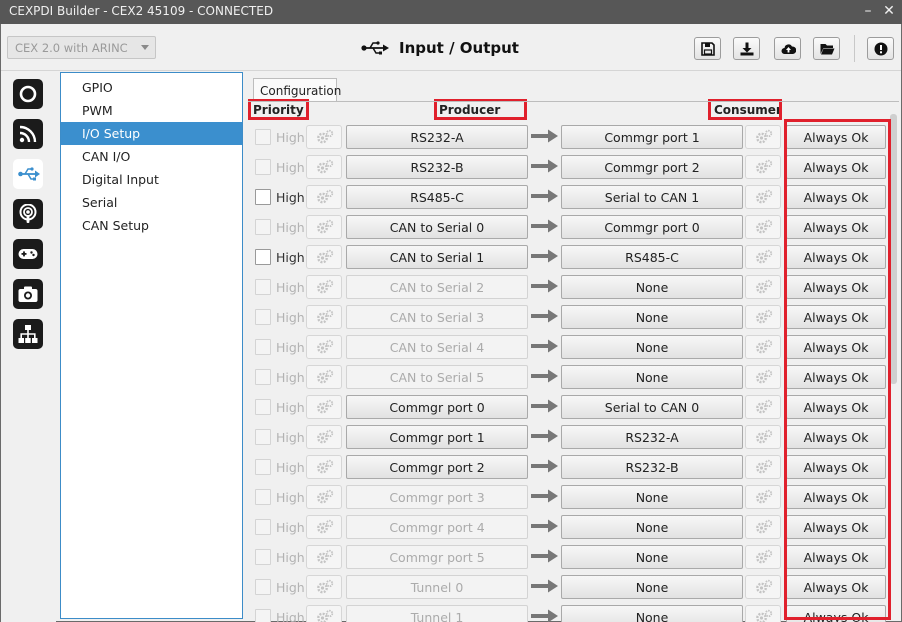 The image size is (902, 622). I want to click on consumer-button: Commgr port 0, so click(652, 227).